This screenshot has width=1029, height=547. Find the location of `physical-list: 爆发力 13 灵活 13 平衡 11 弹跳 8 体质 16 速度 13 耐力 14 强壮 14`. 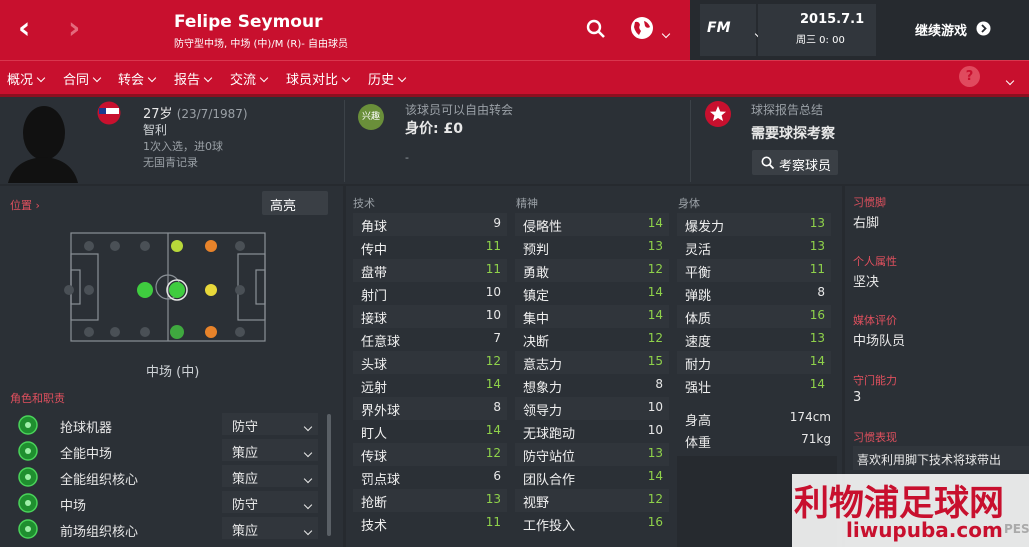

physical-list: 爆发力 13 灵活 13 平衡 11 弹跳 8 体质 16 速度 13 耐力 14 强壮 14 is located at coordinates (757, 308).